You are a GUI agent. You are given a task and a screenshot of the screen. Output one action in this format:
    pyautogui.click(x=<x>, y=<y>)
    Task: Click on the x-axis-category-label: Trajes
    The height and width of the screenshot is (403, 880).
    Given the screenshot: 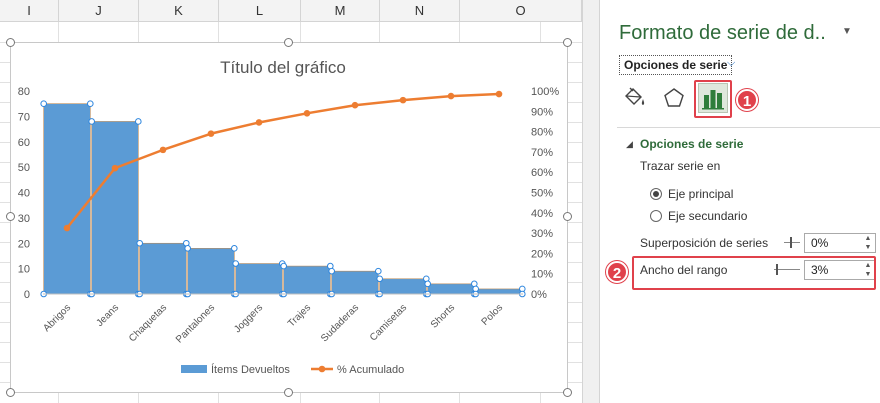 What is the action you would take?
    pyautogui.click(x=299, y=315)
    